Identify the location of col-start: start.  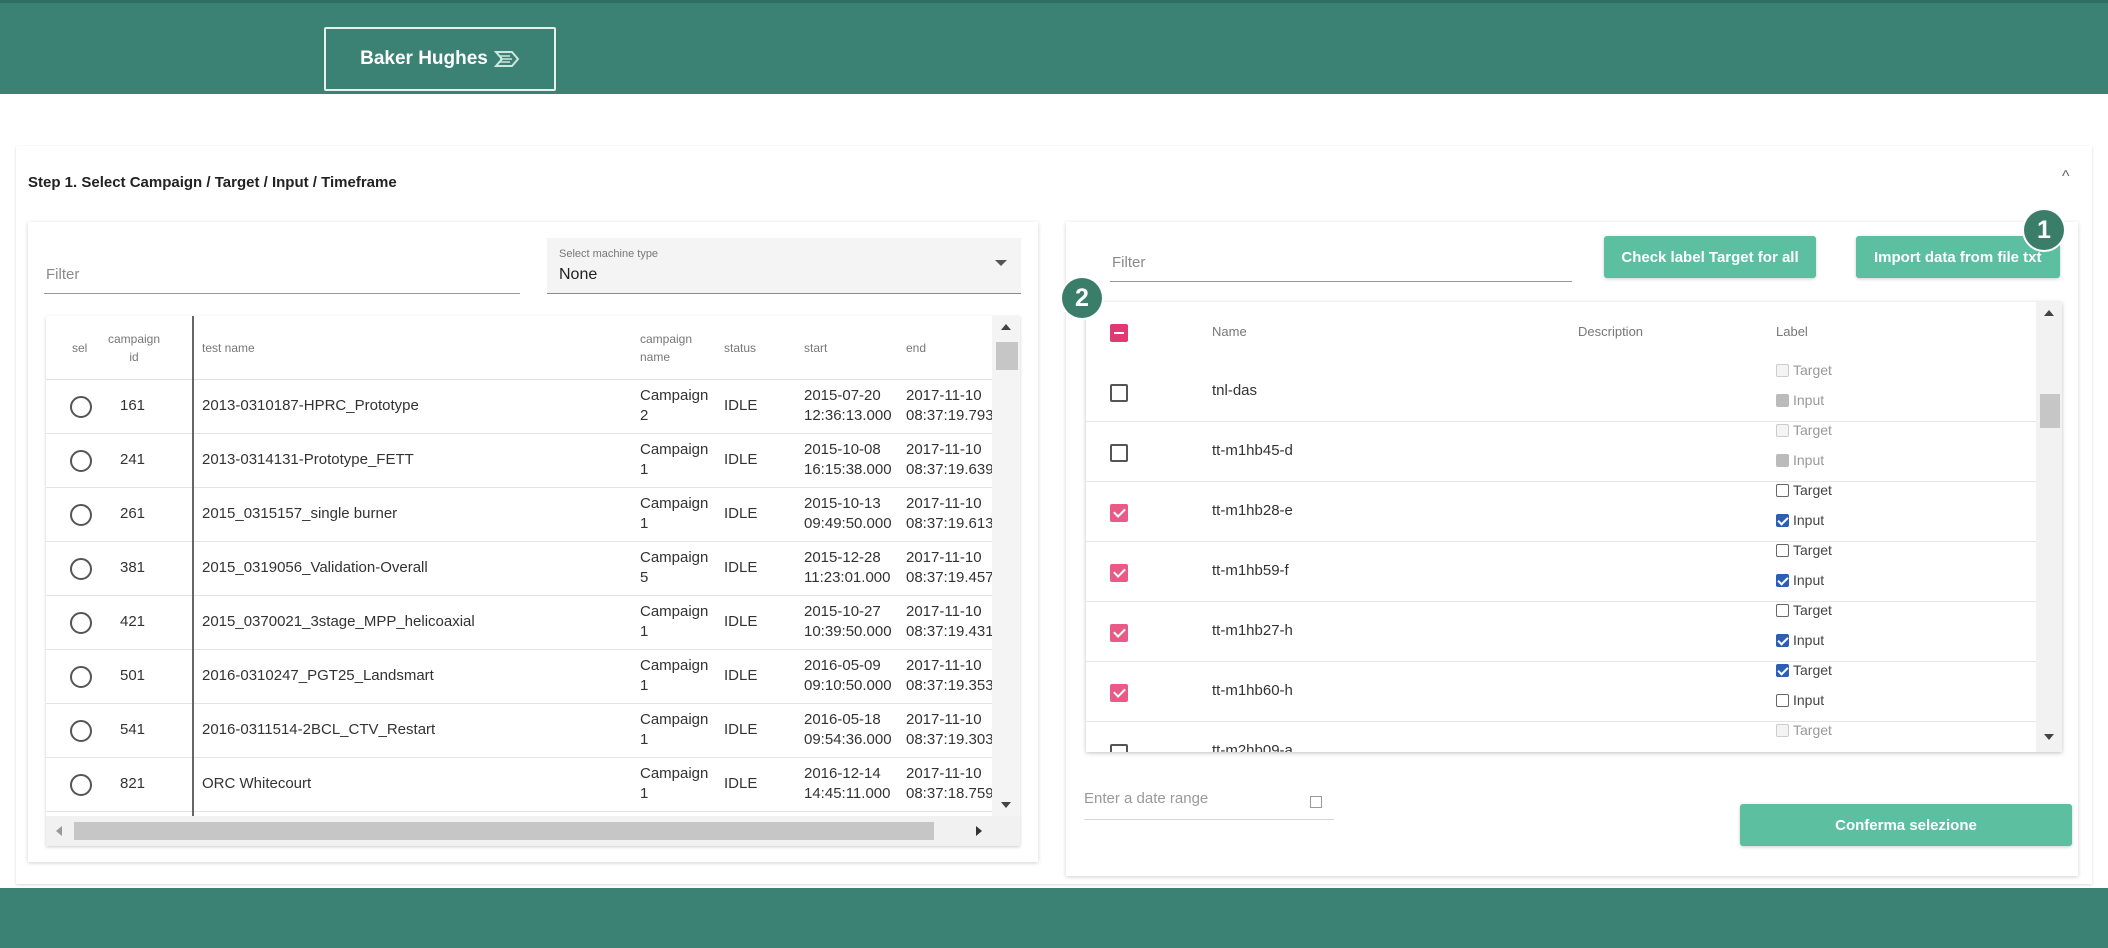
(834, 348).